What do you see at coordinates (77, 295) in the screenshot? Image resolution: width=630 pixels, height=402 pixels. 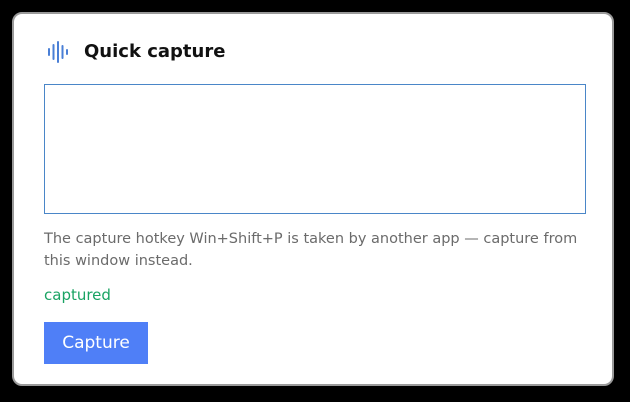 I see `status-text: captured` at bounding box center [77, 295].